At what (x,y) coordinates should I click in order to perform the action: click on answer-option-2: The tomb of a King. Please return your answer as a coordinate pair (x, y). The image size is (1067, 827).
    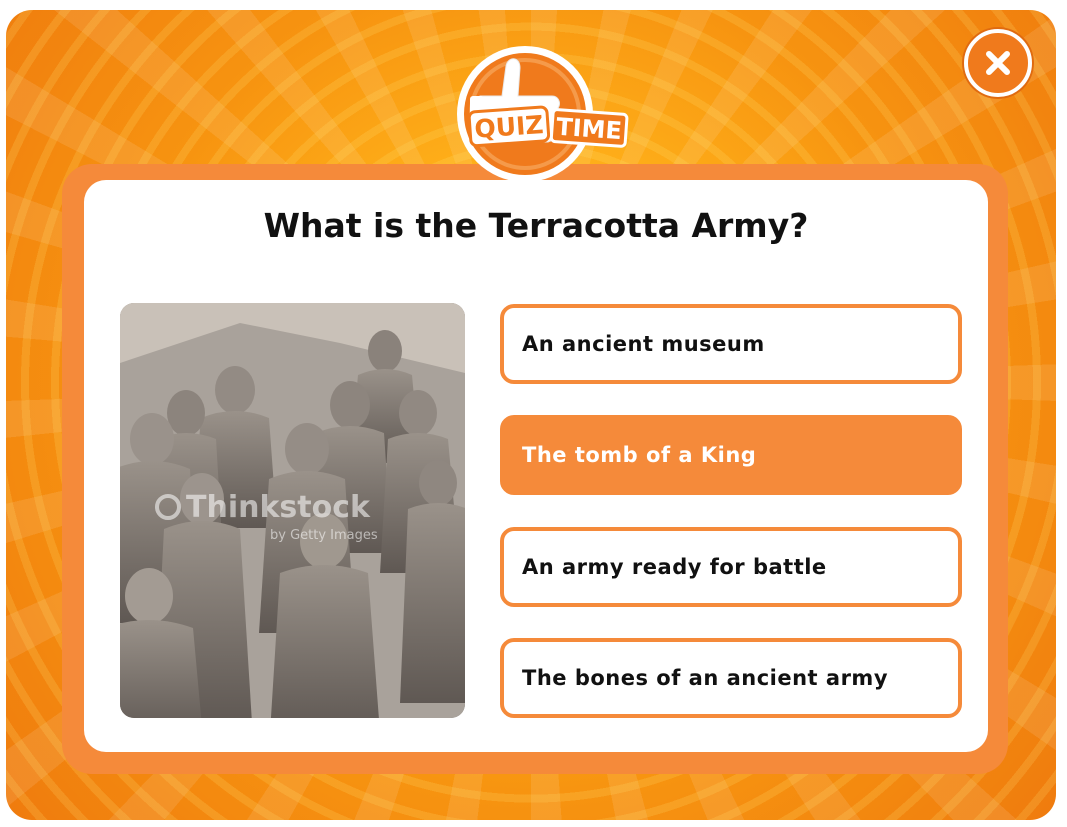
    Looking at the image, I should click on (731, 455).